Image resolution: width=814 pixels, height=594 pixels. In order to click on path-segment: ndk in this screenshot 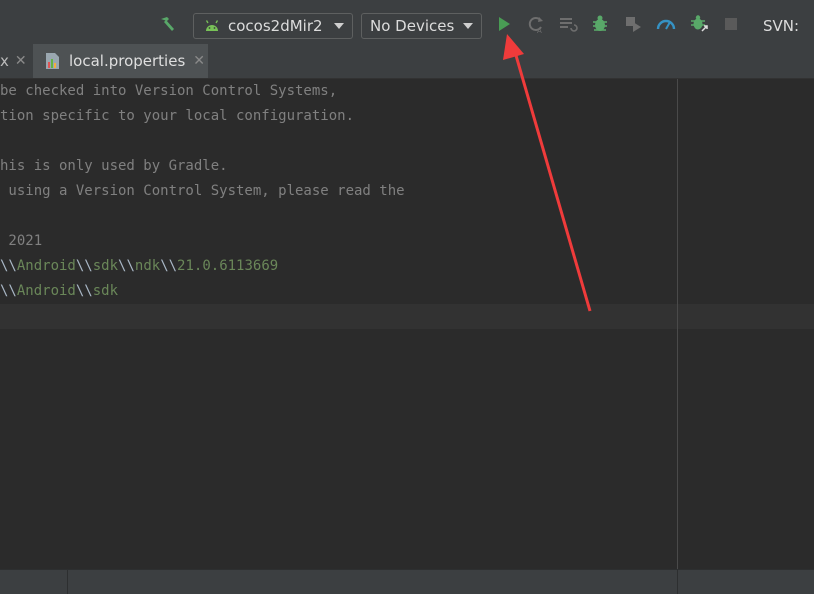, I will do `click(147, 266)`.